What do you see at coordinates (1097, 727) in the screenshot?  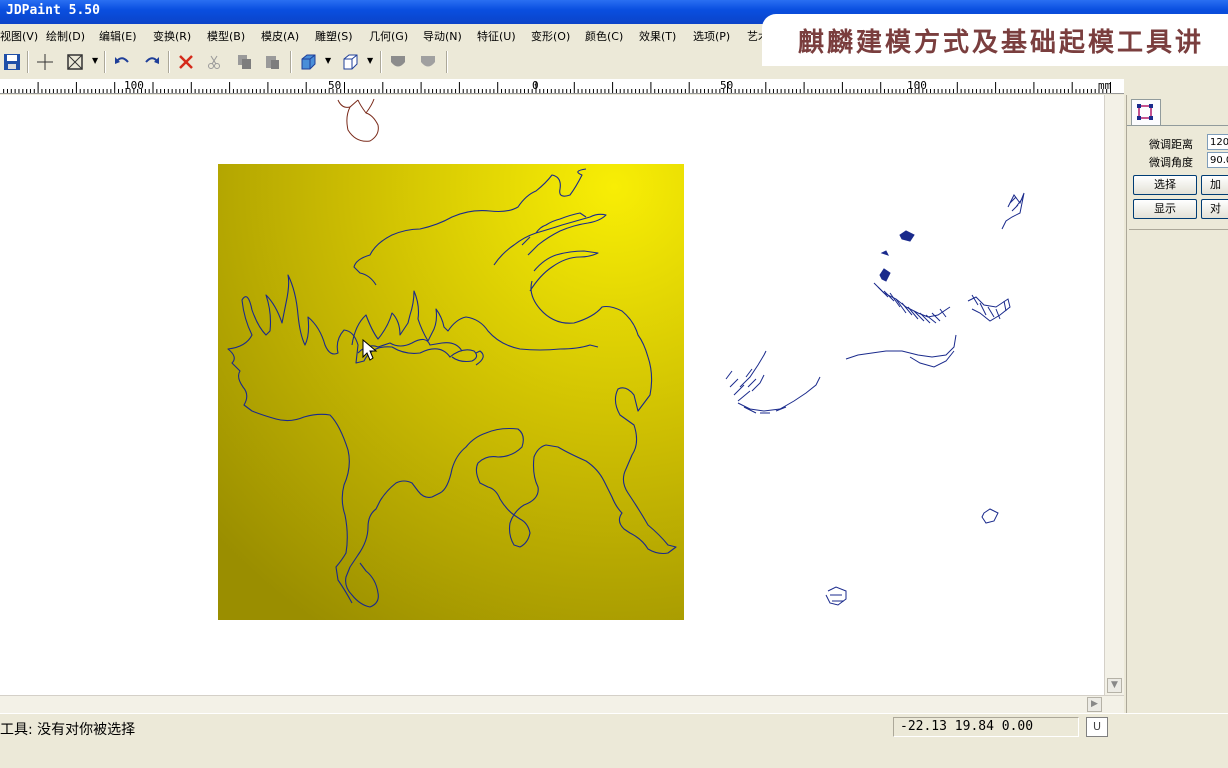 I see `mode-button: U` at bounding box center [1097, 727].